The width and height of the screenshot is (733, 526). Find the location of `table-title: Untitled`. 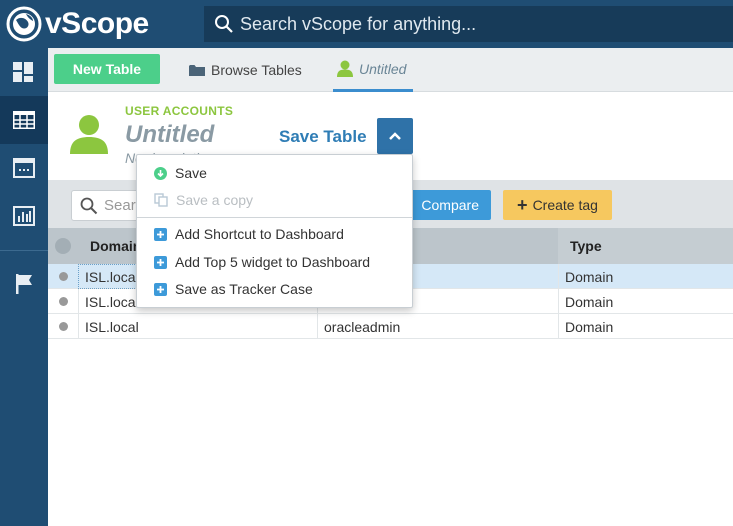

table-title: Untitled is located at coordinates (169, 135).